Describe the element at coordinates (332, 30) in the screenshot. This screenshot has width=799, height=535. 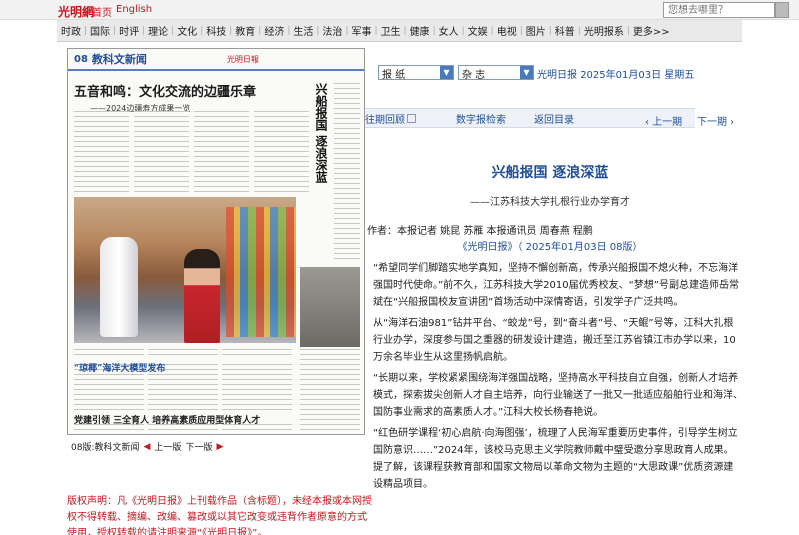
I see `nav-item: 法治` at that location.